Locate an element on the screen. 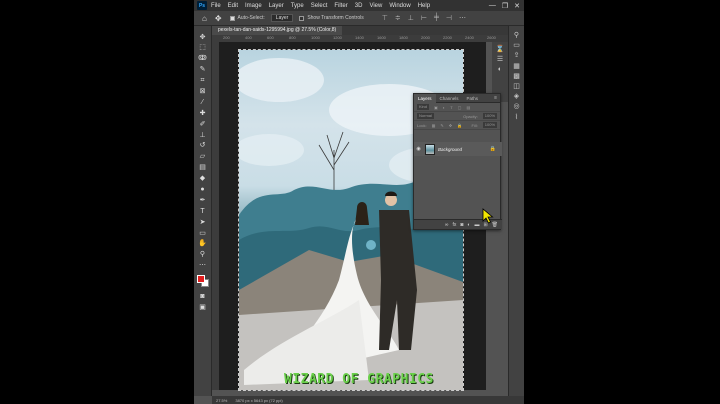 The height and width of the screenshot is (404, 720). menu-help: Help is located at coordinates (424, 6).